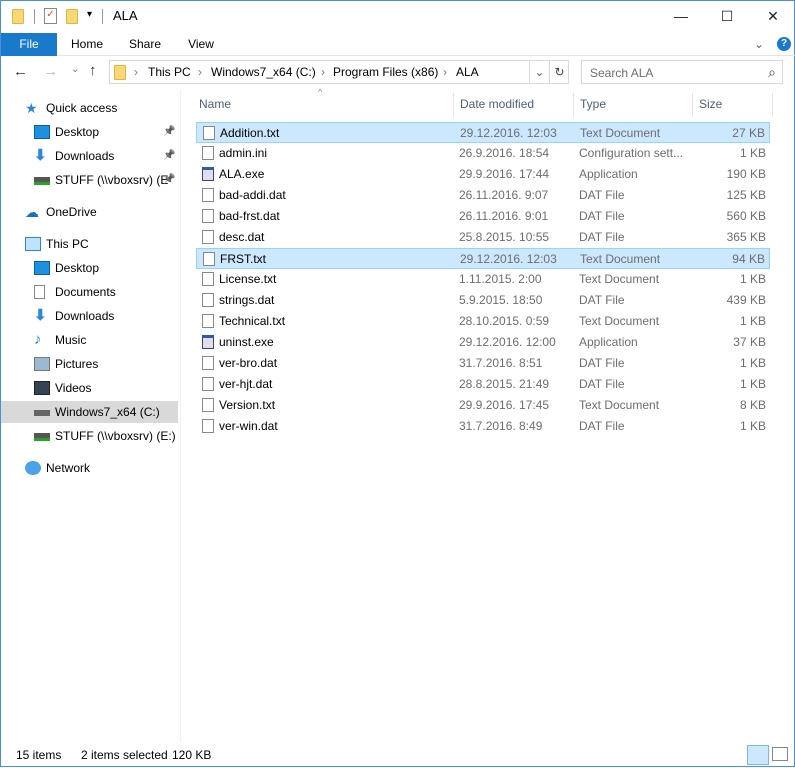  Describe the element at coordinates (243, 153) in the screenshot. I see `file-name: admin.ini` at that location.